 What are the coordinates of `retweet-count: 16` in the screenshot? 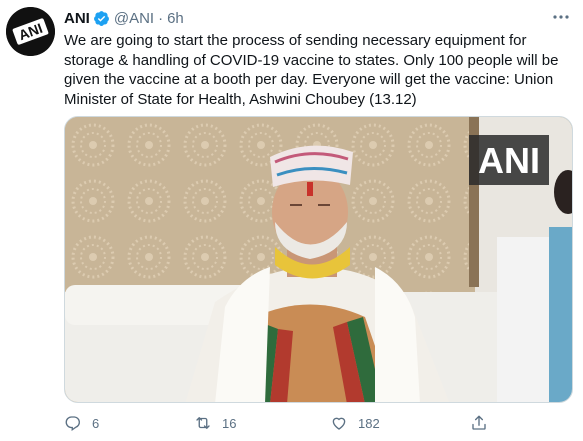 It's located at (229, 423).